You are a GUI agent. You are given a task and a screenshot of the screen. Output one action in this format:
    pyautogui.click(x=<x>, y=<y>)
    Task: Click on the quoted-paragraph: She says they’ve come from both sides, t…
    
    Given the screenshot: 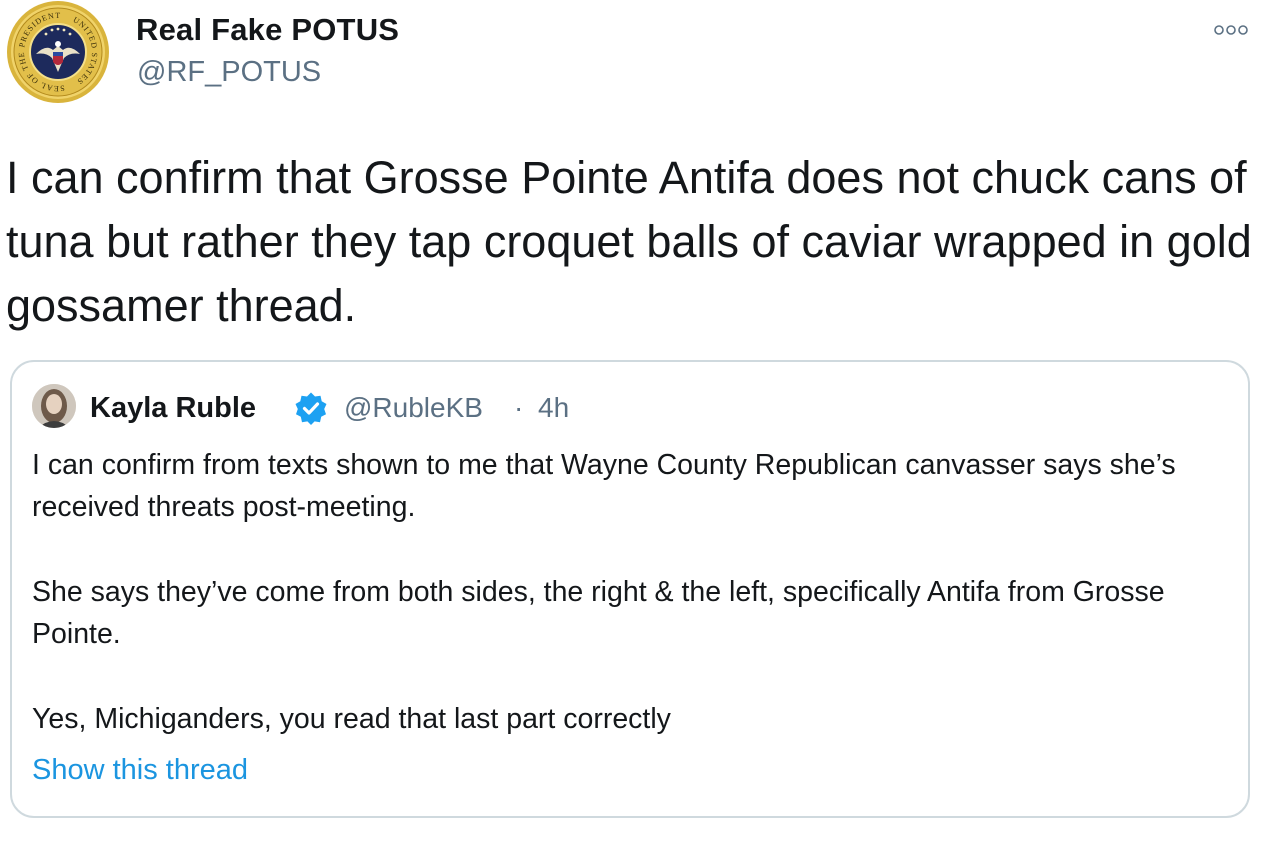 What is the action you would take?
    pyautogui.click(x=598, y=613)
    